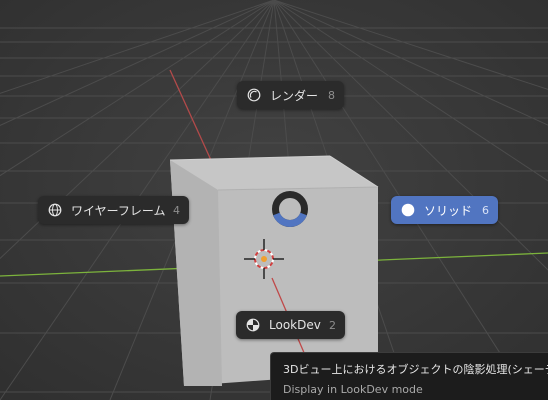  What do you see at coordinates (415, 369) in the screenshot?
I see `tooltip-title: 3Dビュー上におけるオブジェクトの陰影処理(シェーデ` at bounding box center [415, 369].